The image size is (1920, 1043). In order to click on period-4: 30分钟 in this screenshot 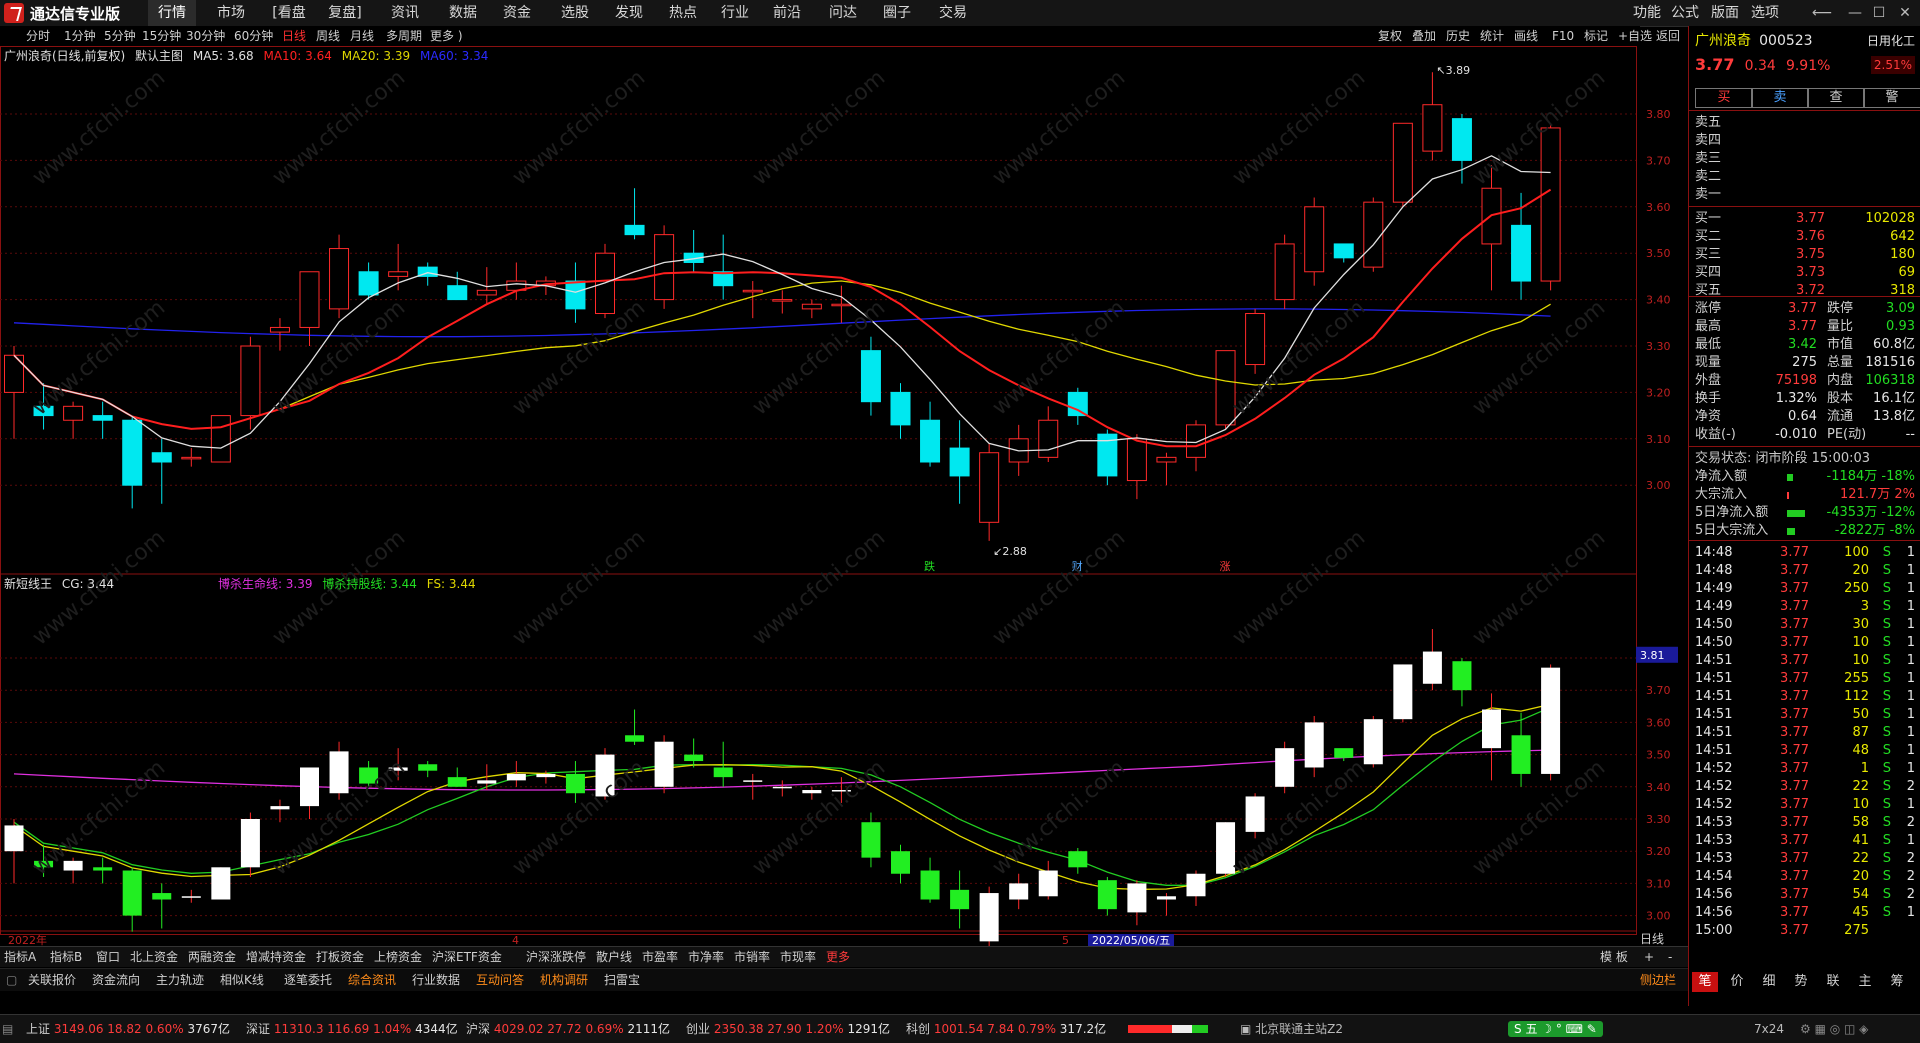, I will do `click(205, 36)`.